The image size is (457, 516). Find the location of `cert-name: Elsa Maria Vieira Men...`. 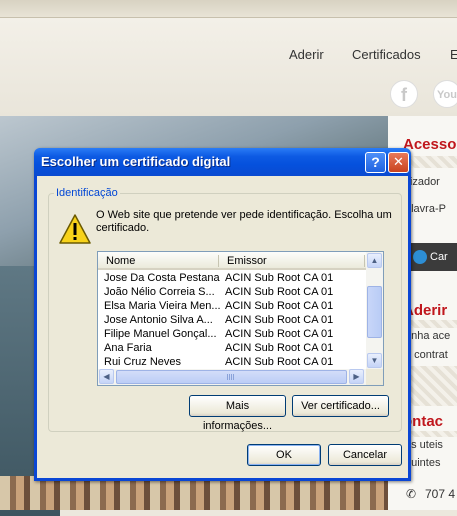

cert-name: Elsa Maria Vieira Men... is located at coordinates (162, 306).